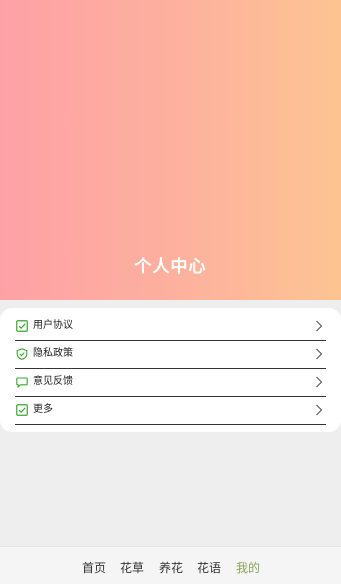  I want to click on tab-home: 首页, so click(94, 568).